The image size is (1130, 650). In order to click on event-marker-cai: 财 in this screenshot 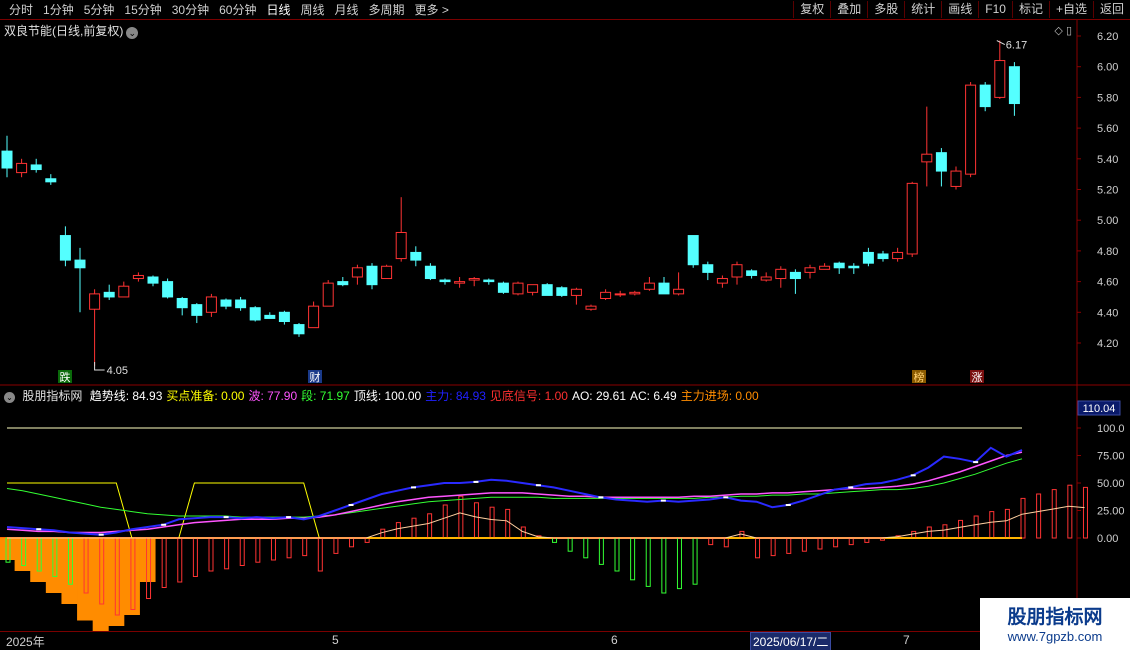, I will do `click(315, 377)`.